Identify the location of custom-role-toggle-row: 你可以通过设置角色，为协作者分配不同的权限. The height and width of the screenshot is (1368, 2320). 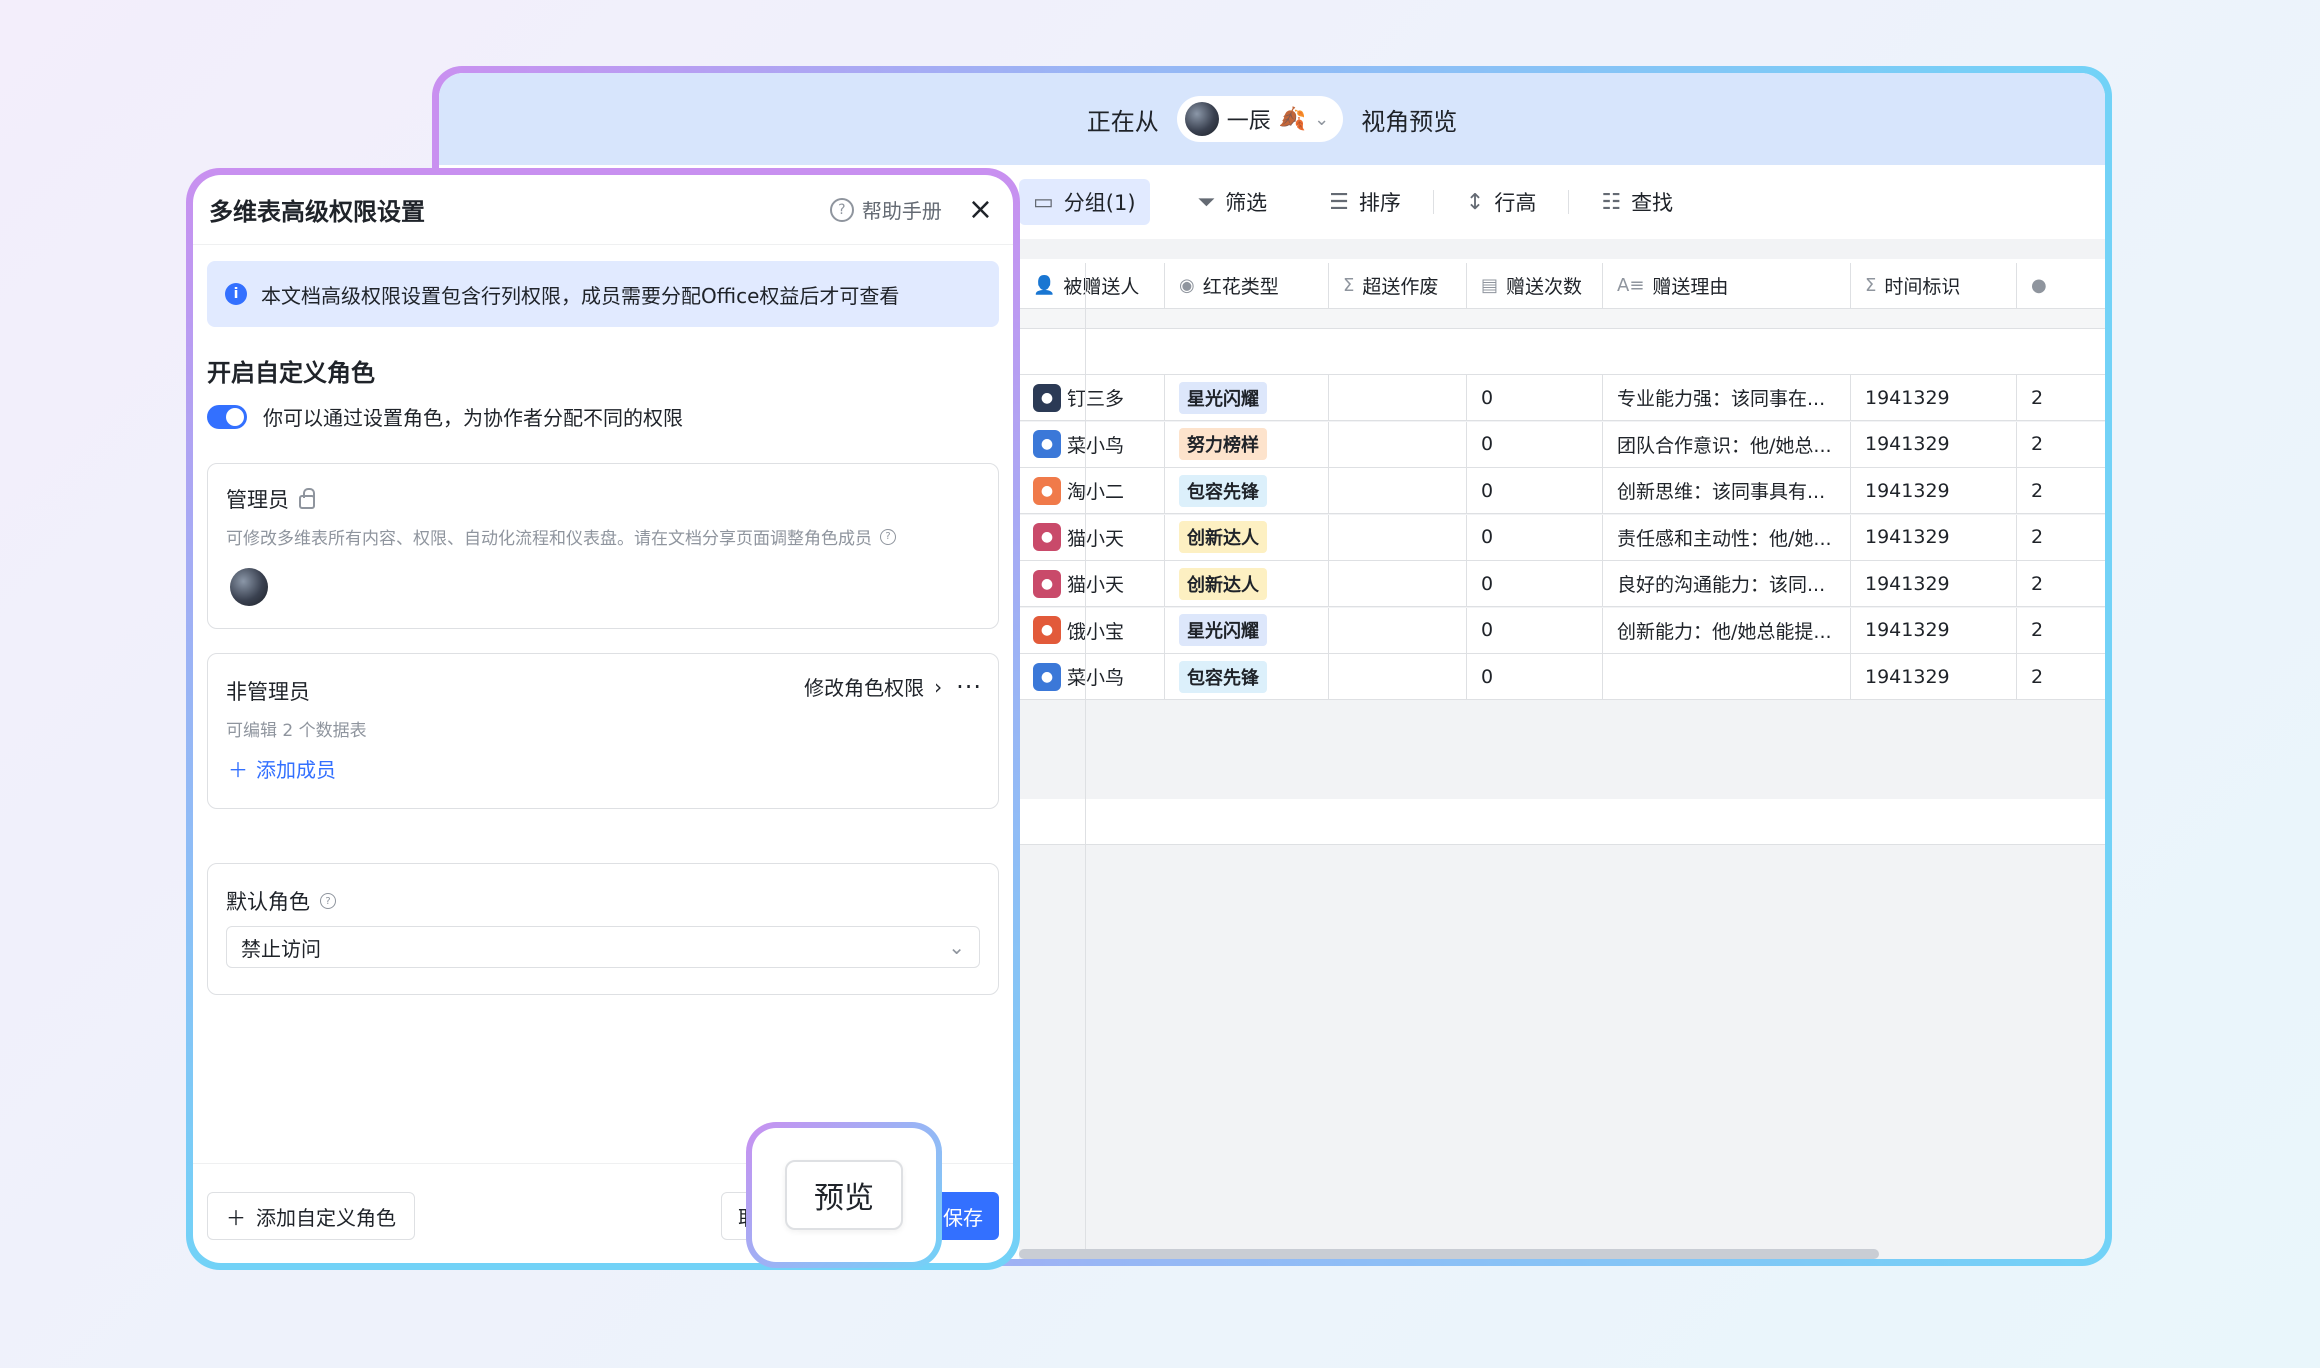
(610, 416).